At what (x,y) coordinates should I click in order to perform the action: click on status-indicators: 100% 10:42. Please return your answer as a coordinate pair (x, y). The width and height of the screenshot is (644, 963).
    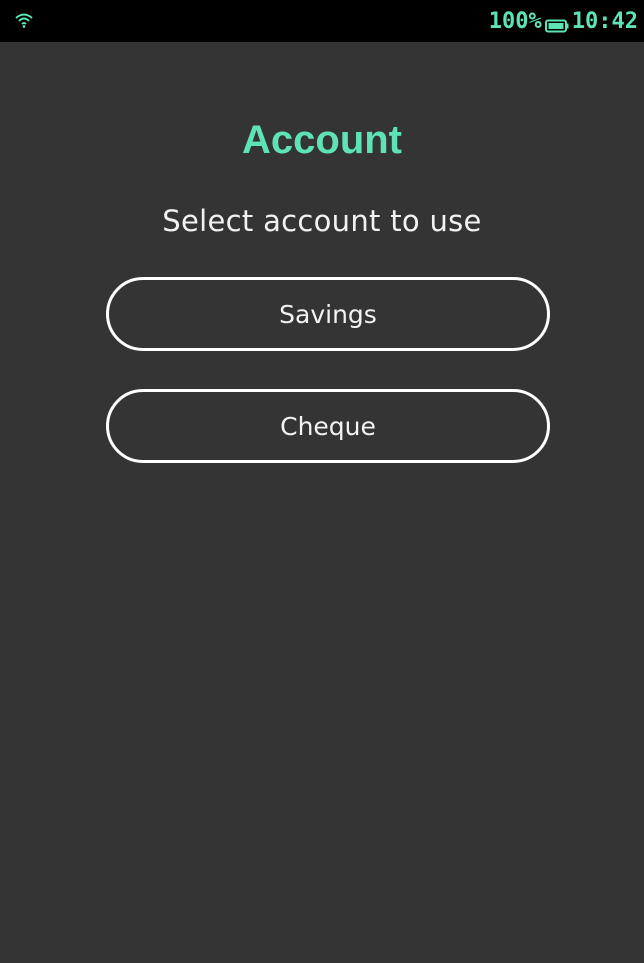
    Looking at the image, I should click on (563, 21).